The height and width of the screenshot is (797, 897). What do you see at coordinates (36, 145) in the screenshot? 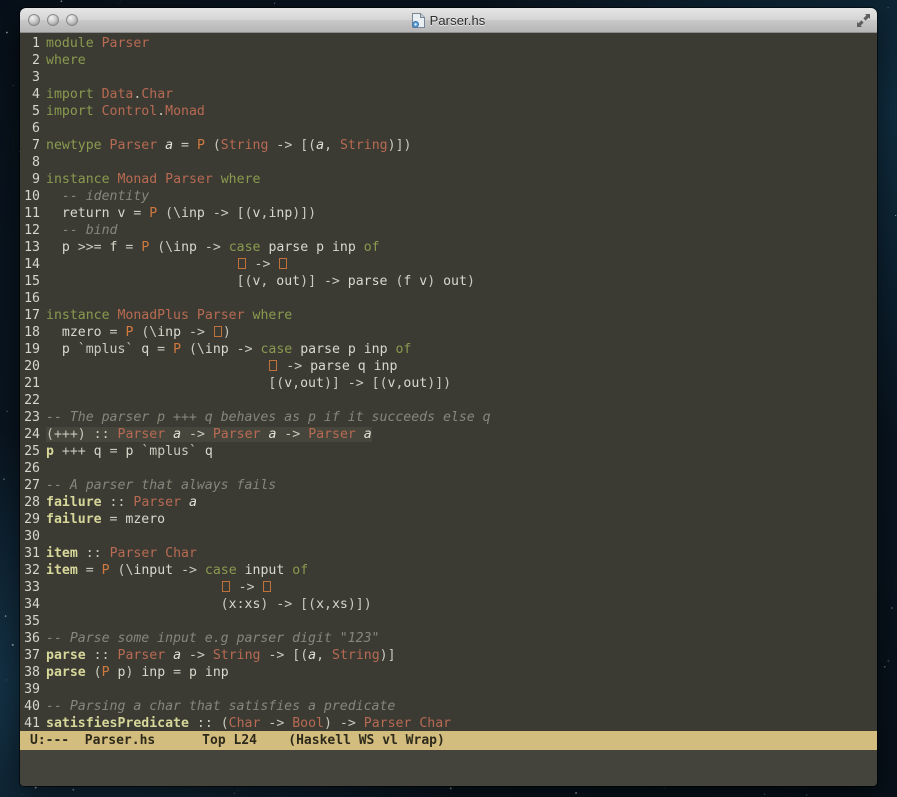
I see `line-number: 7` at bounding box center [36, 145].